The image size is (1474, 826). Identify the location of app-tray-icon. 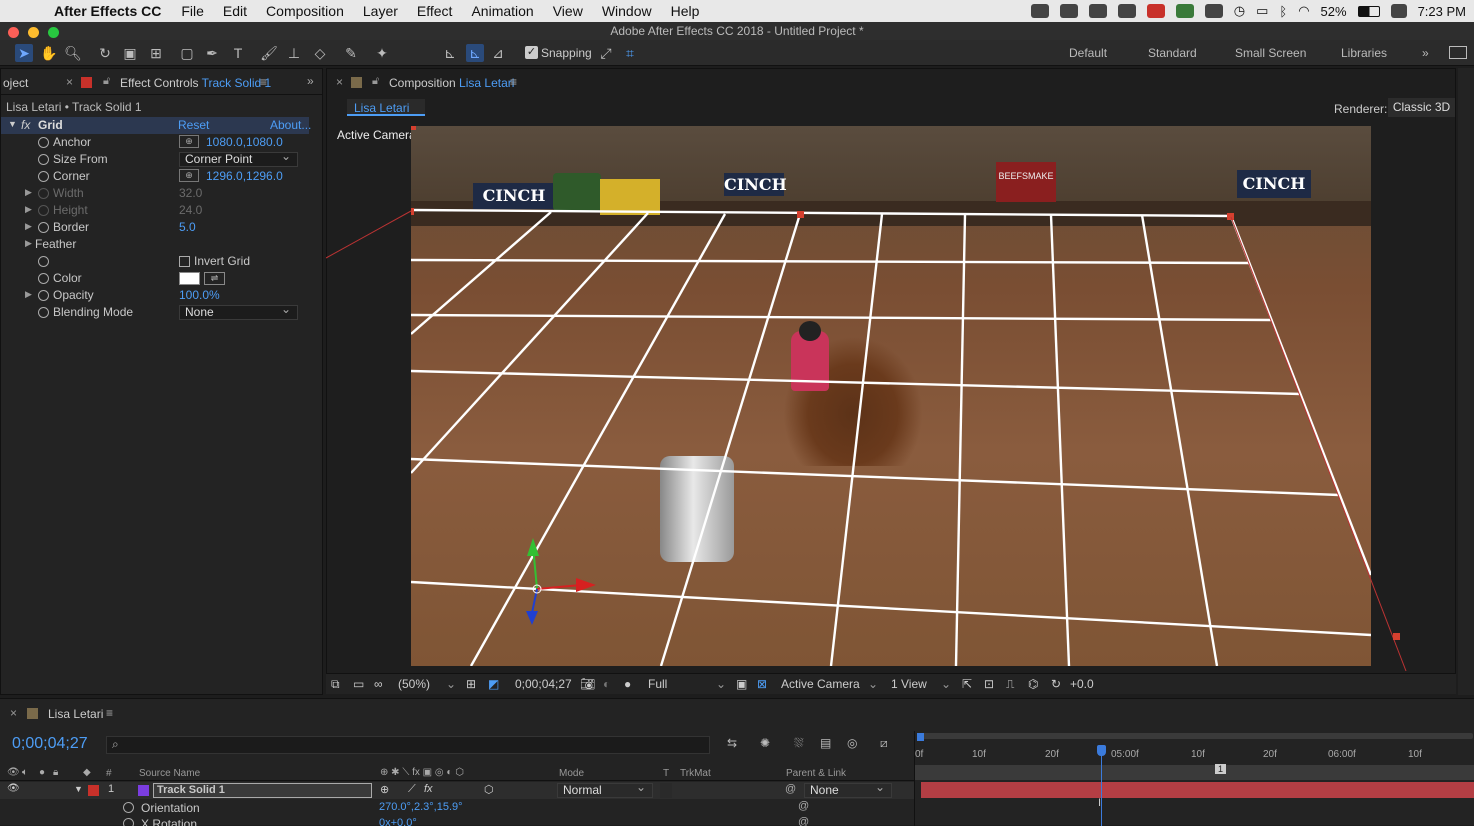
(1126, 11).